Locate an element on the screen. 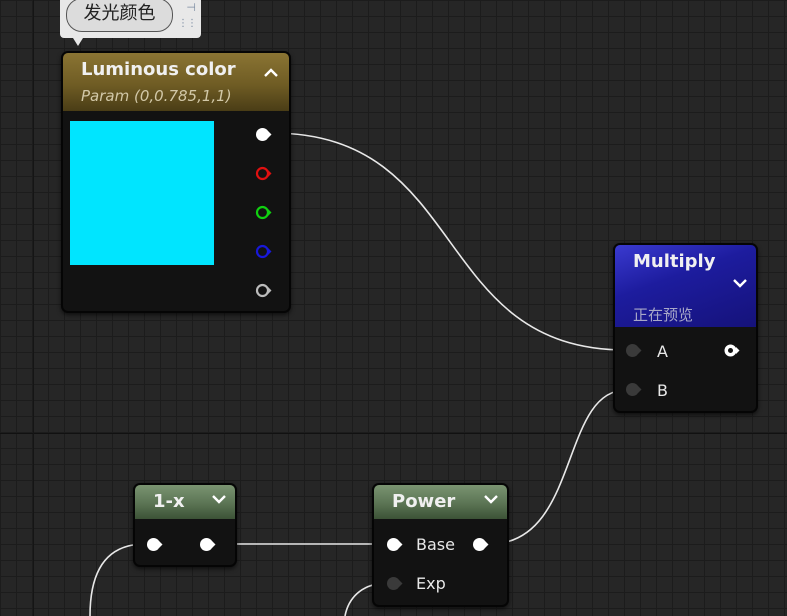 This screenshot has width=787, height=616. input-pin-base is located at coordinates (394, 544).